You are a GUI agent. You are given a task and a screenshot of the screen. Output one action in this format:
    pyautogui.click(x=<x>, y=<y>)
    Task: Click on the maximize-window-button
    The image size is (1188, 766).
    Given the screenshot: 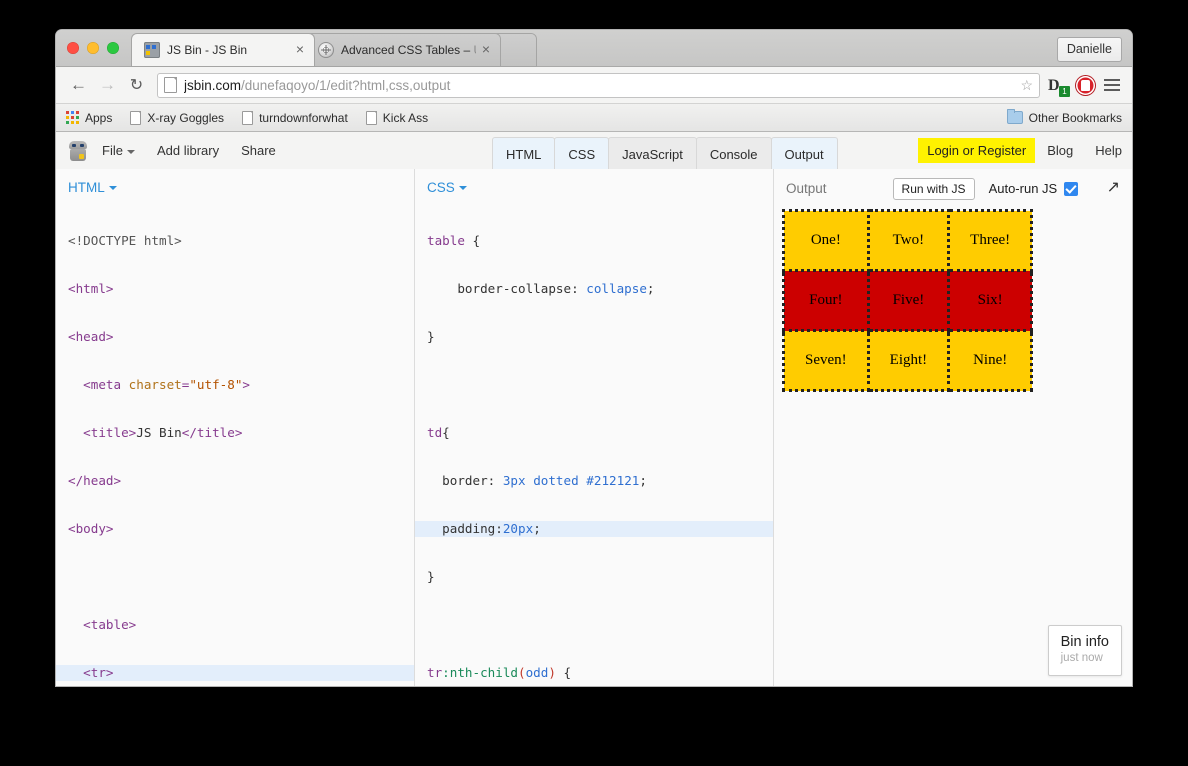 What is the action you would take?
    pyautogui.click(x=113, y=48)
    